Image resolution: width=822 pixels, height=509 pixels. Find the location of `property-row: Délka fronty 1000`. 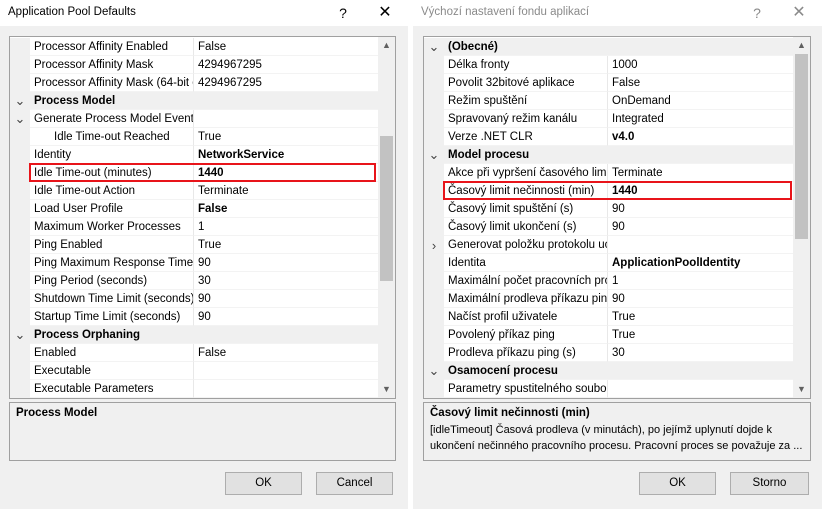

property-row: Délka fronty 1000 is located at coordinates (608, 65).